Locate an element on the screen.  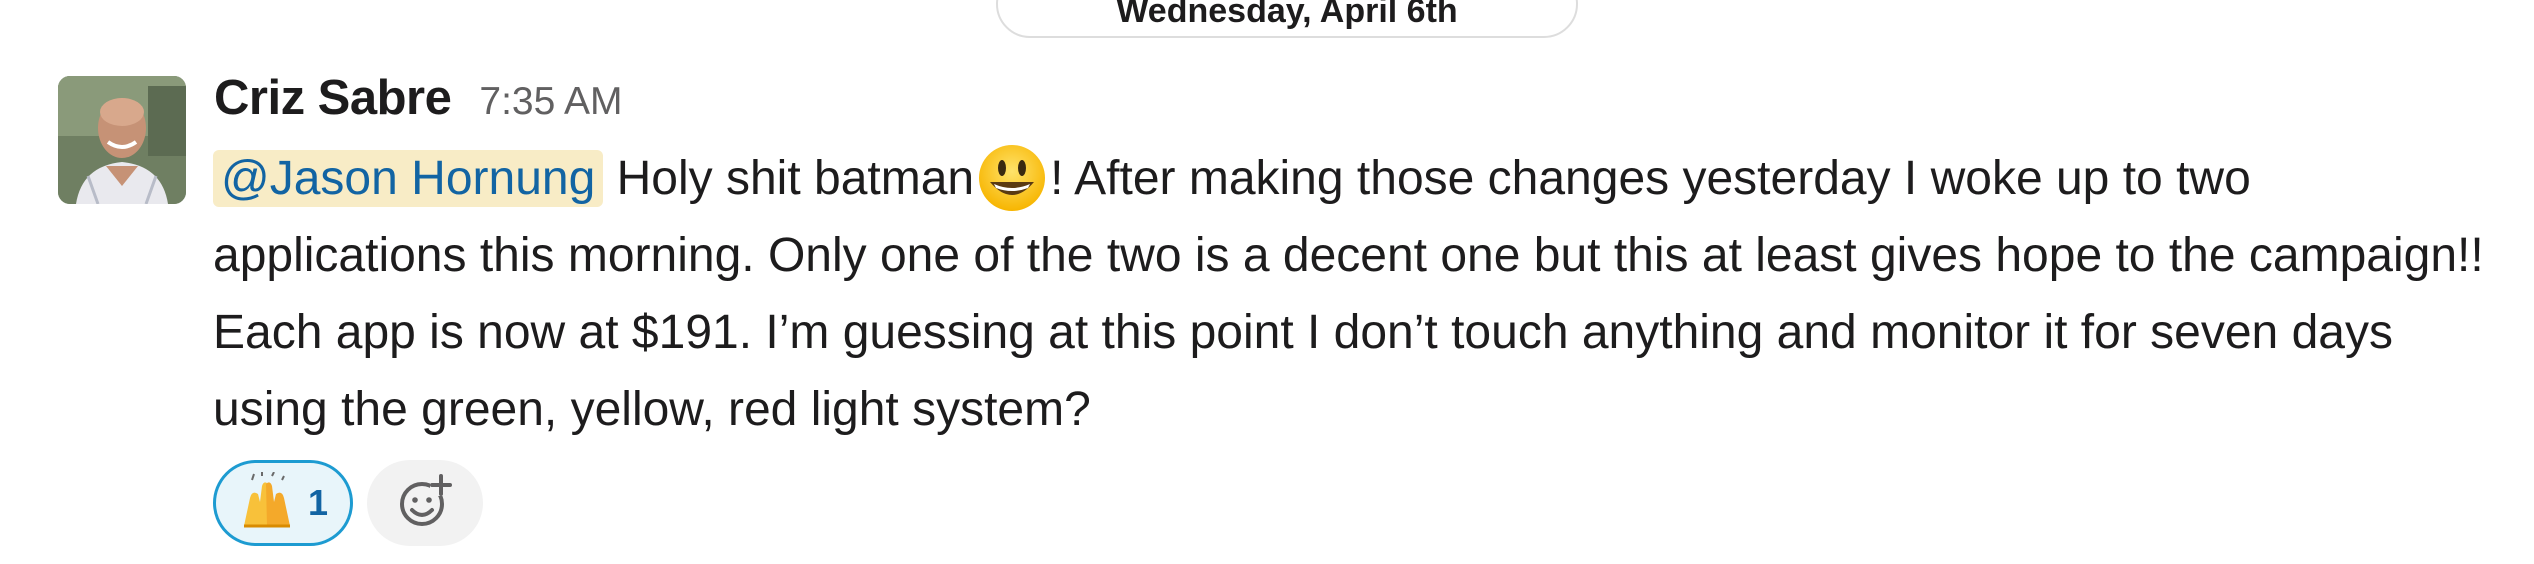
message-text-start: Holy shit batman is located at coordinates (789, 178).